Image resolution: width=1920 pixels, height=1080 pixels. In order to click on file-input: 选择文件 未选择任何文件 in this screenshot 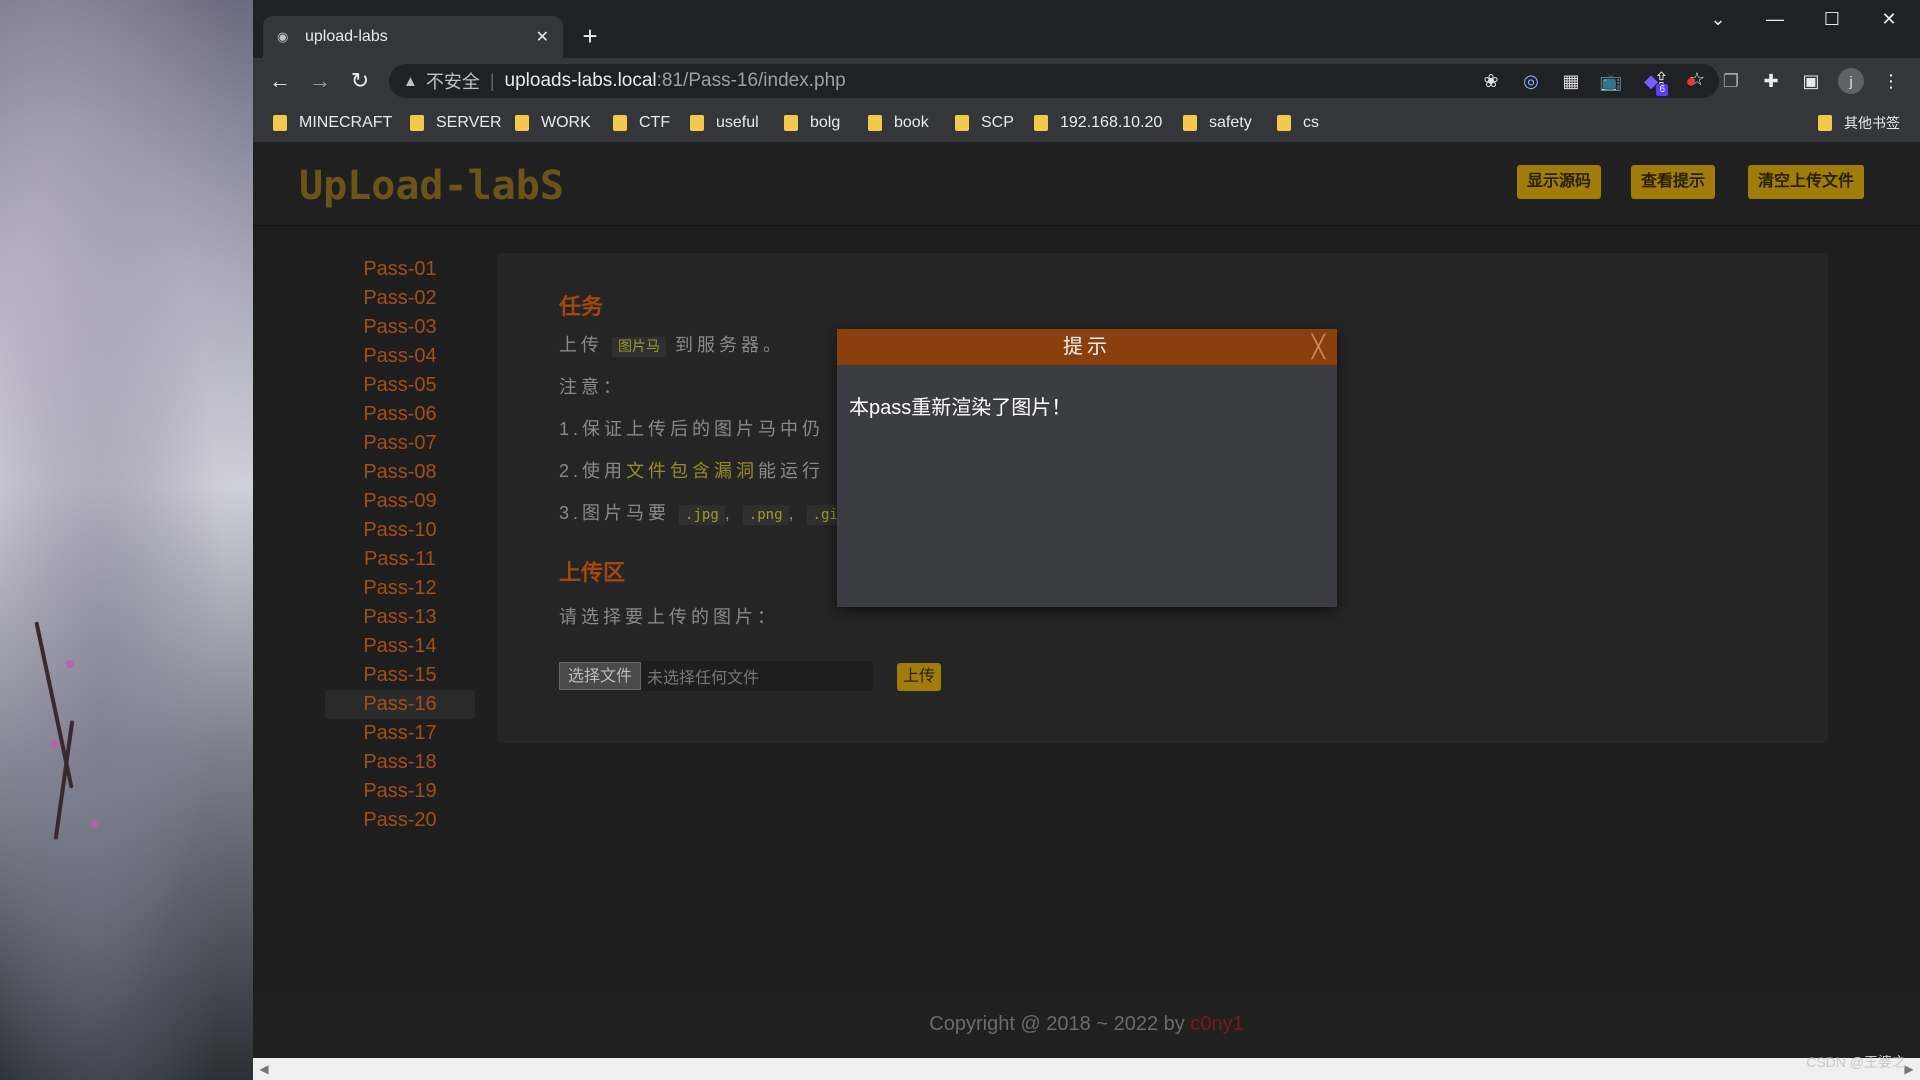, I will do `click(716, 676)`.